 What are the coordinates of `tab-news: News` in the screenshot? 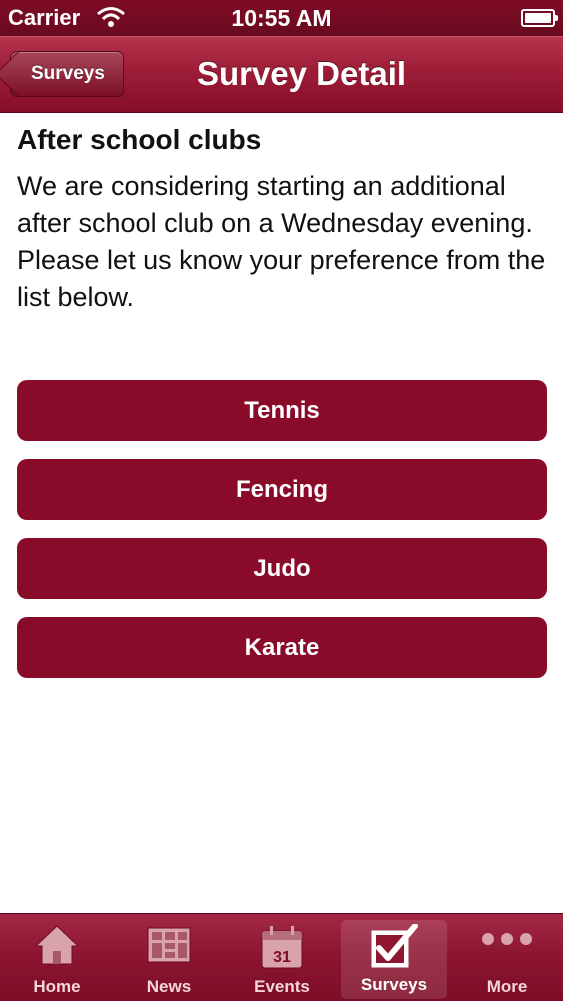 It's located at (169, 957).